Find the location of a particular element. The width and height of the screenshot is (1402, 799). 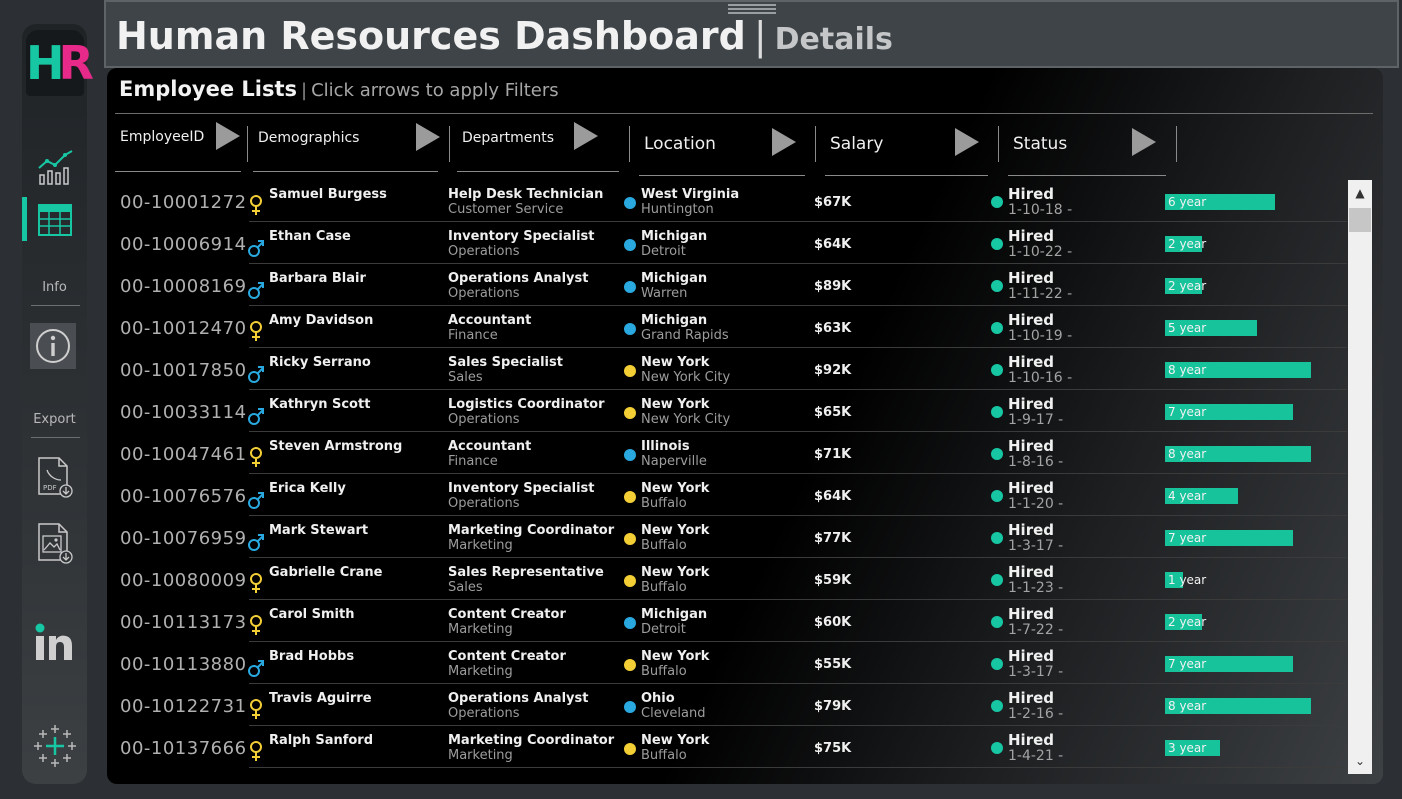

drag-handle is located at coordinates (752, 9).